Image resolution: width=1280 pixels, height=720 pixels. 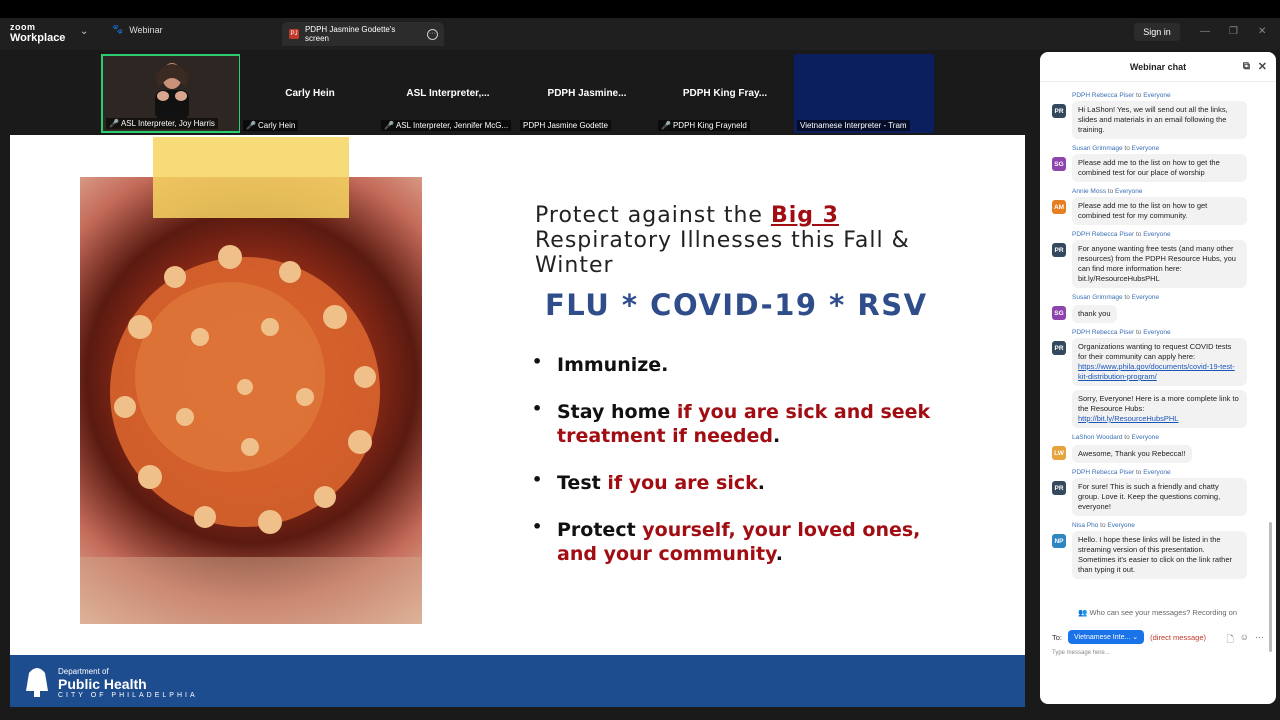 I want to click on participant-tile: PDPH King Fray... 🎤 PDPH King Frayneld, so click(x=725, y=93).